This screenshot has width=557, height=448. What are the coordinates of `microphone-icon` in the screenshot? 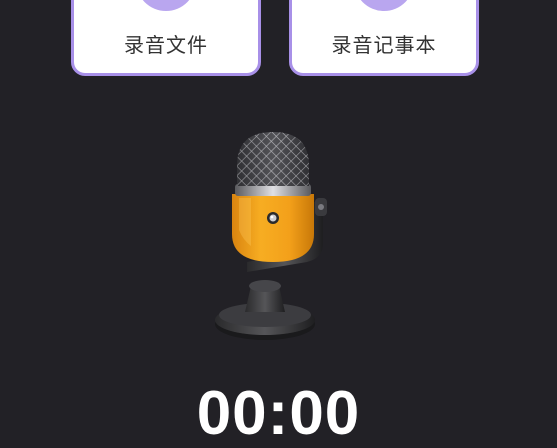 It's located at (271, 236).